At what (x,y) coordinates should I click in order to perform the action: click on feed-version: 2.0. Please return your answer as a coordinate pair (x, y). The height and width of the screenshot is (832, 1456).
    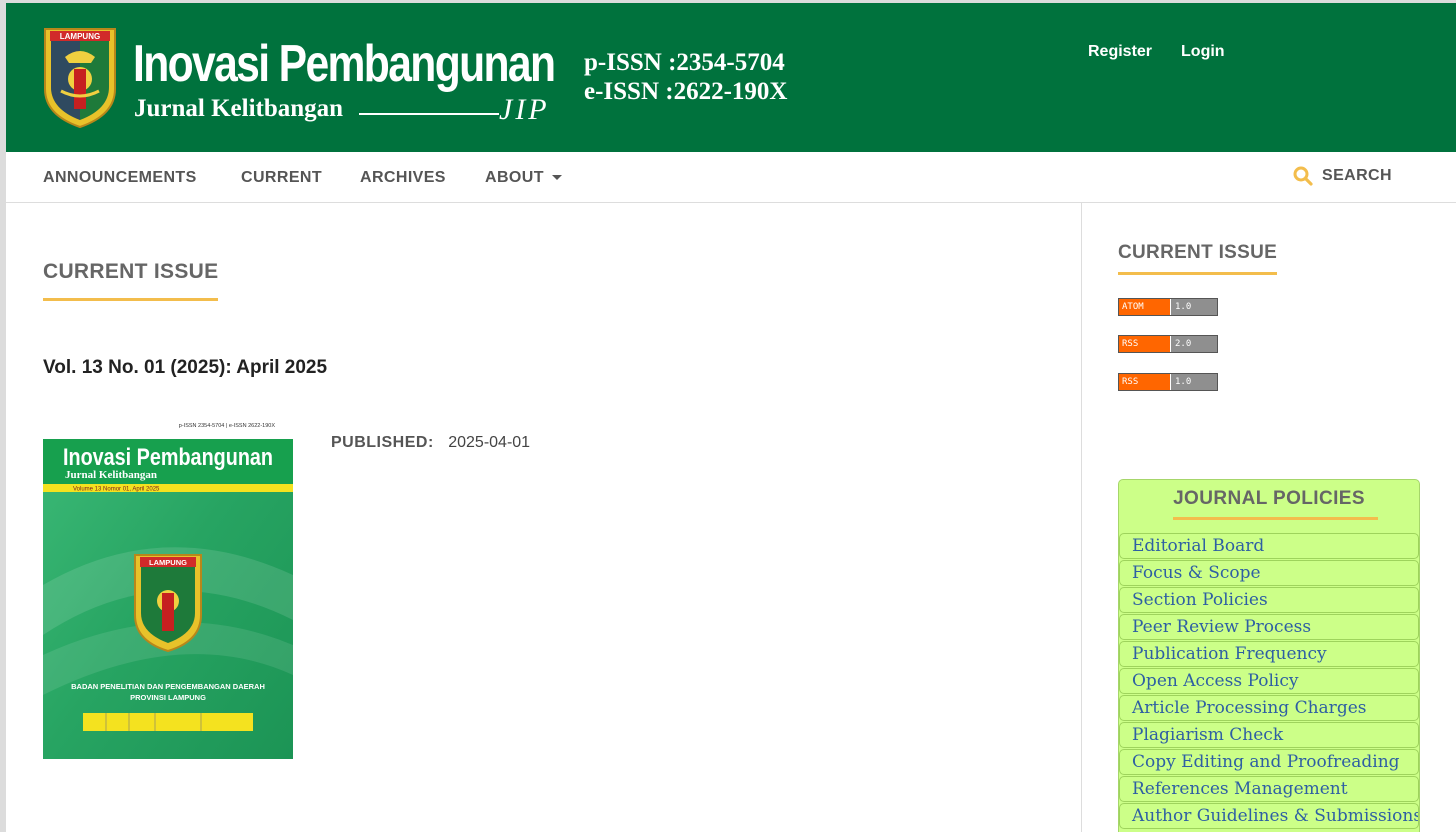
    Looking at the image, I should click on (1193, 344).